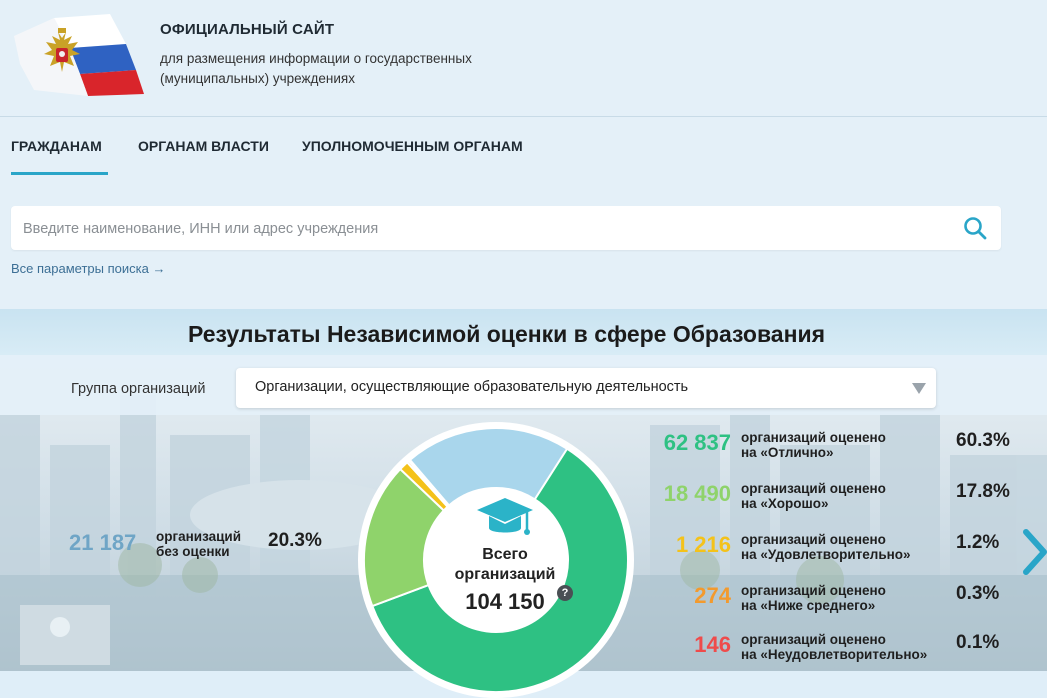  Describe the element at coordinates (565, 593) in the screenshot. I see `question-icon: ?` at that location.